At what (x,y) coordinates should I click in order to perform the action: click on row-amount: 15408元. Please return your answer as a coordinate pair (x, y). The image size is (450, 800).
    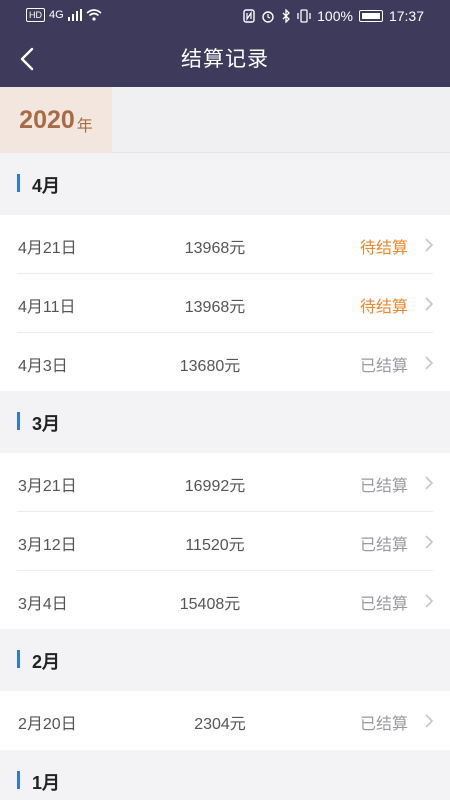
    Looking at the image, I should click on (210, 604).